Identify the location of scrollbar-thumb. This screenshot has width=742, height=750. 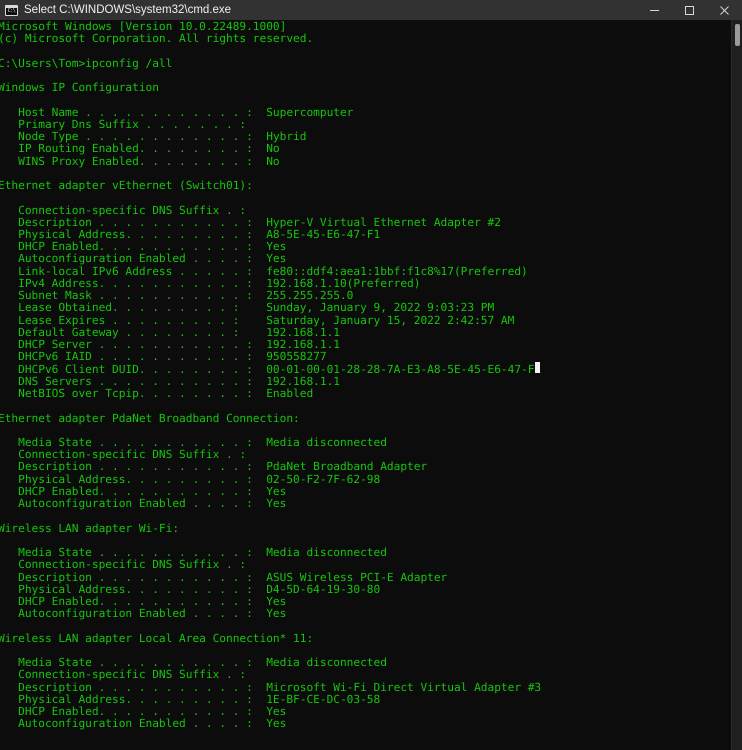
(737, 35).